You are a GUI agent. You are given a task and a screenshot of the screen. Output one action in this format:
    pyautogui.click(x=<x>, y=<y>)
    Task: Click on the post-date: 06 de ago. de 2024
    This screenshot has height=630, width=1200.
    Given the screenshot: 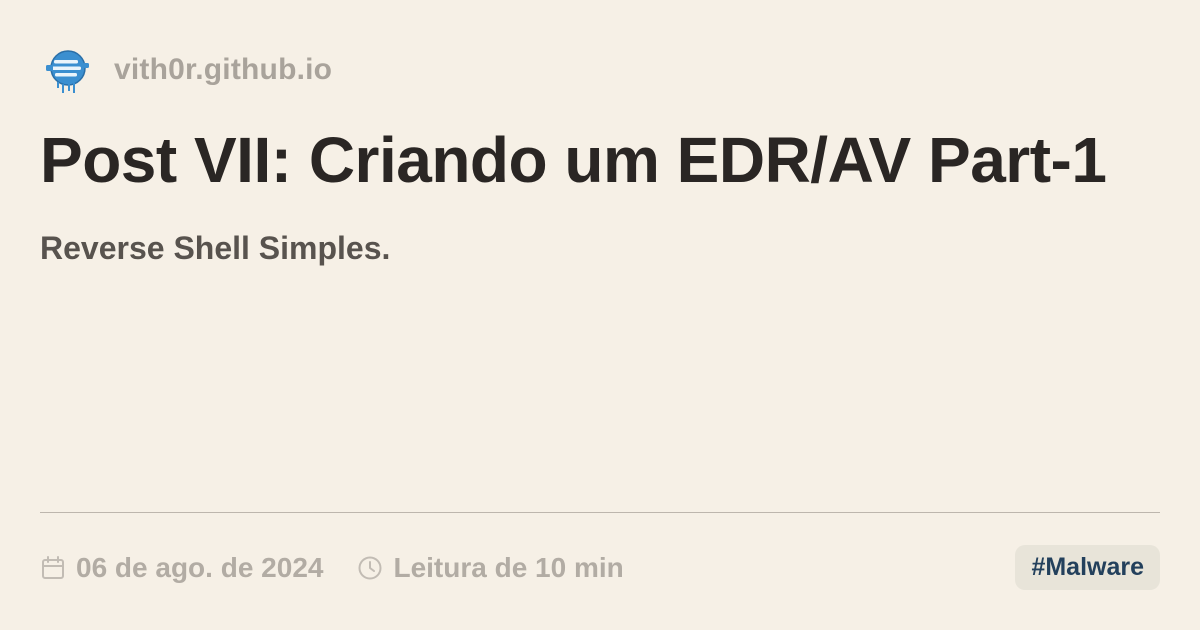 What is the action you would take?
    pyautogui.click(x=181, y=568)
    